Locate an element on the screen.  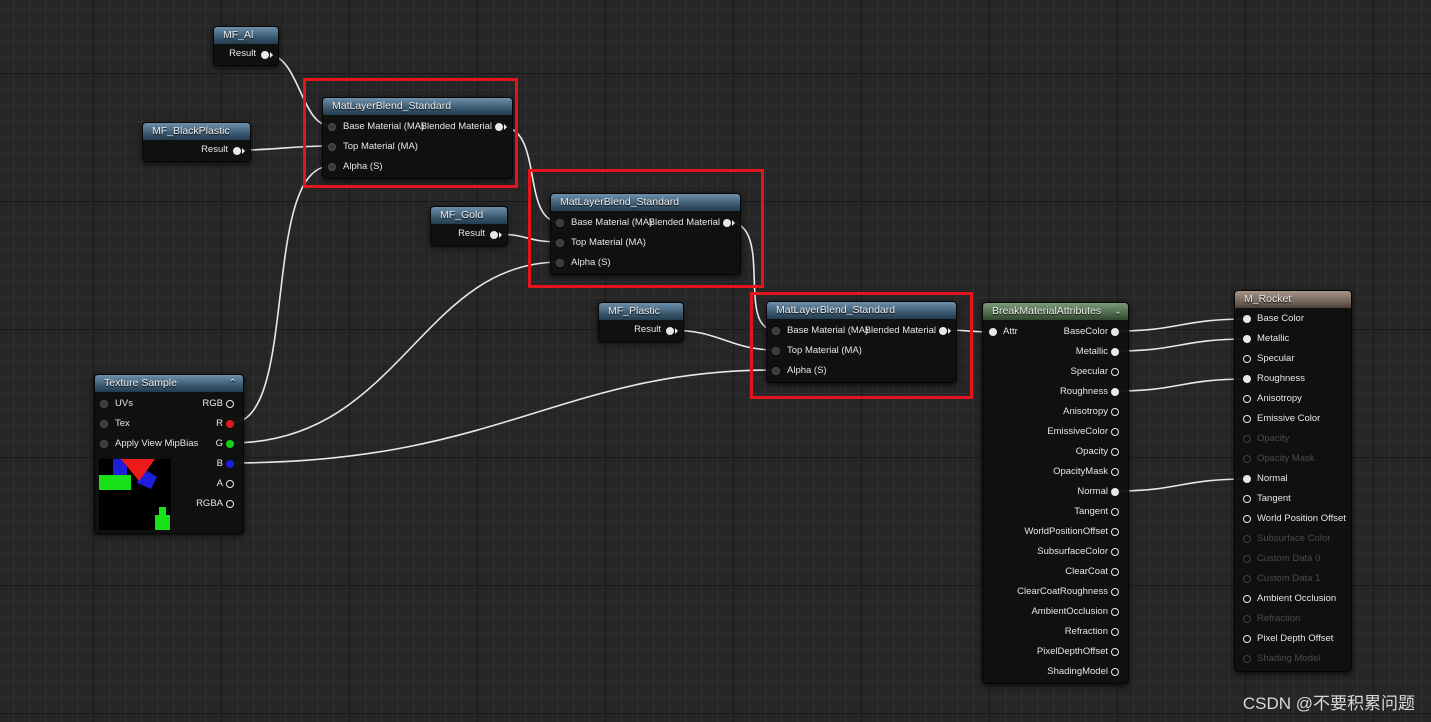
output-label: OpacityMask is located at coordinates (1080, 471).